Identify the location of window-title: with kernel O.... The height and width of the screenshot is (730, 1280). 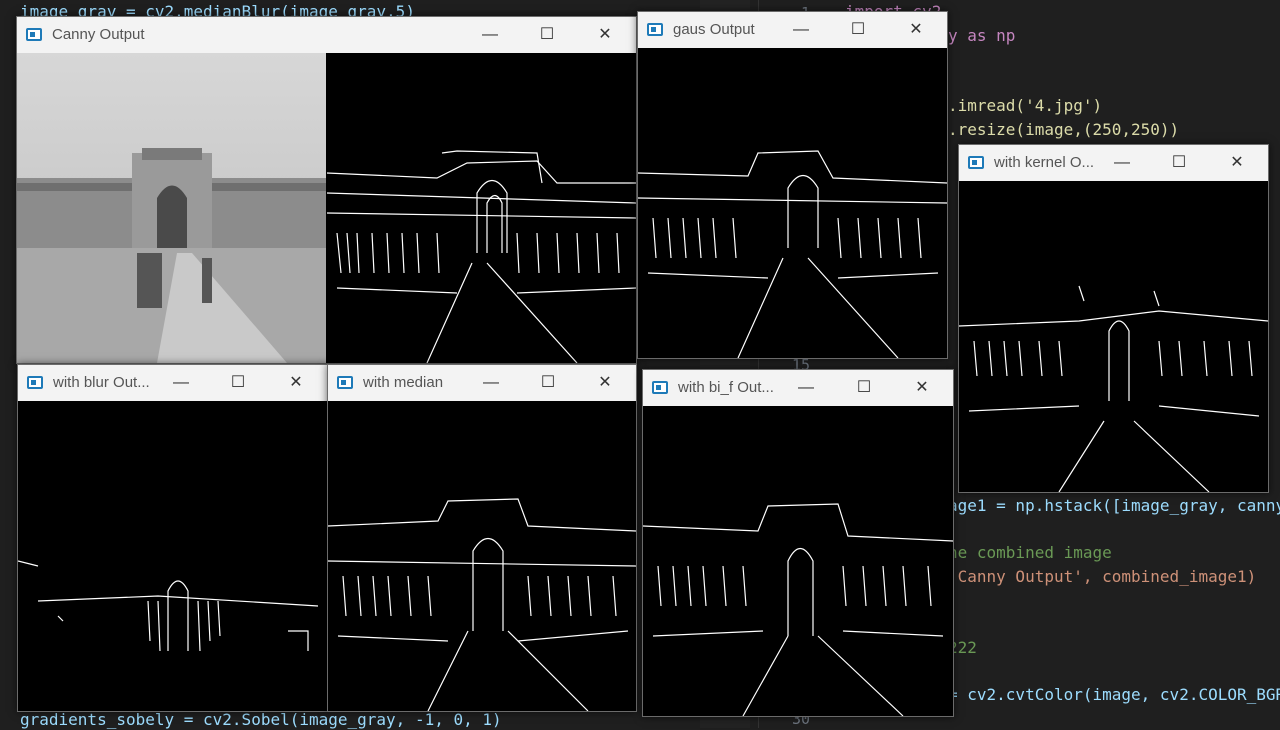
(1044, 162).